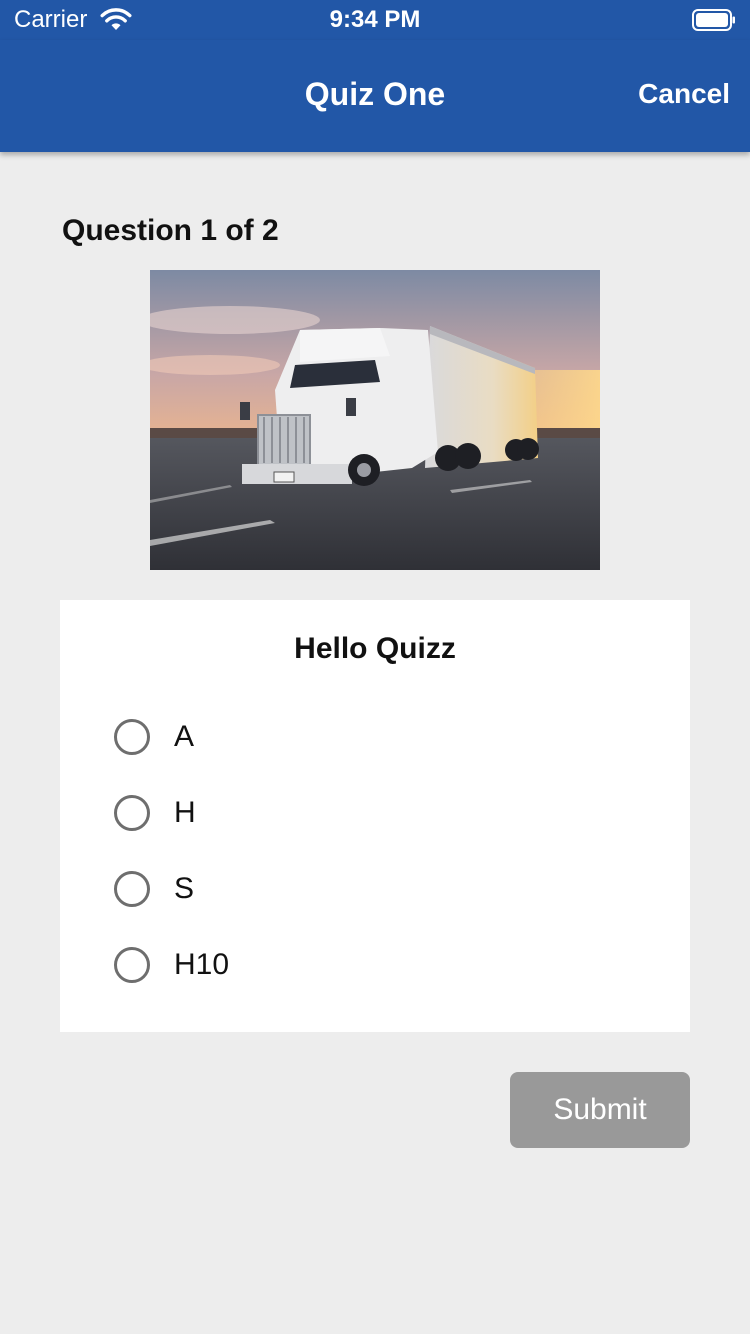  I want to click on question-text: Hello Quizz, so click(375, 648).